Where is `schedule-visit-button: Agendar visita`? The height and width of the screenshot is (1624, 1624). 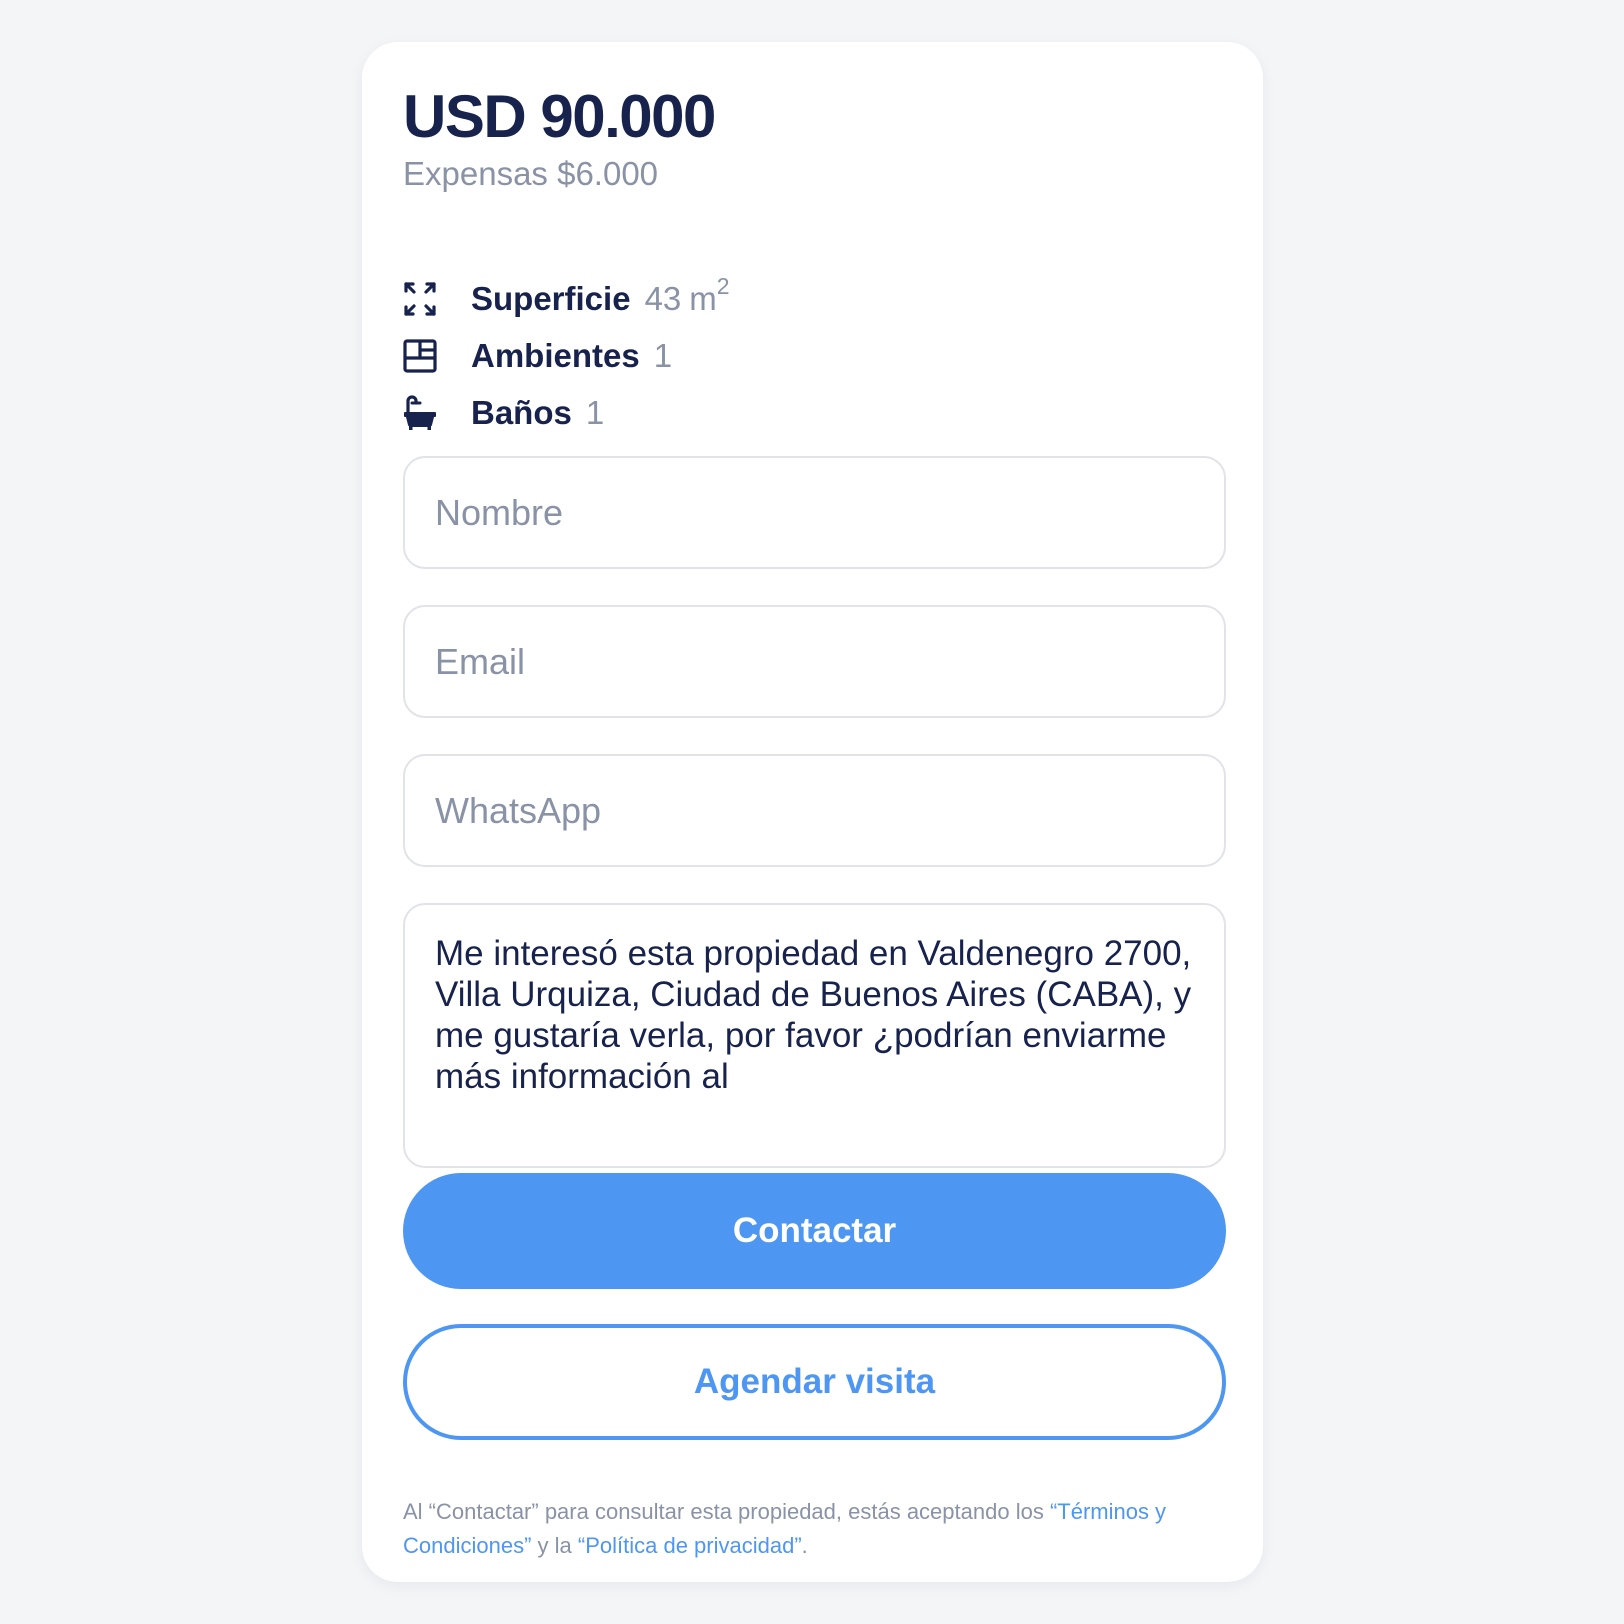
schedule-visit-button: Agendar visita is located at coordinates (814, 1382).